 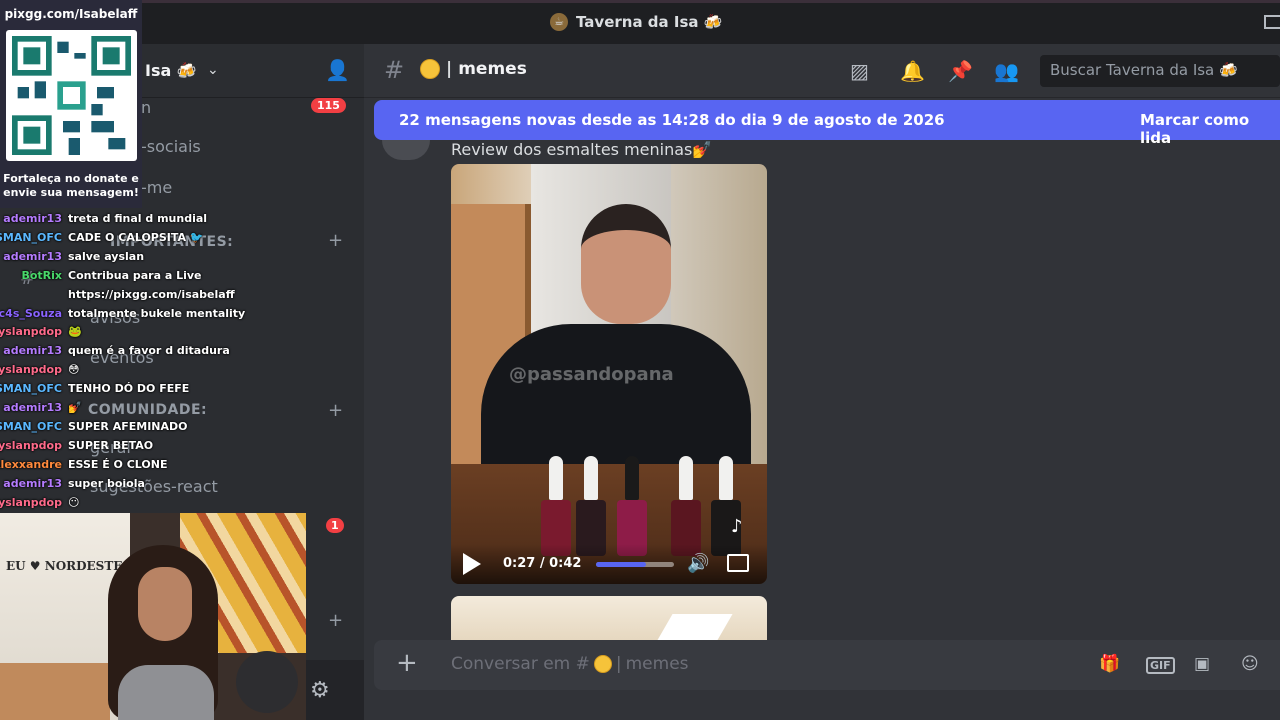 What do you see at coordinates (738, 563) in the screenshot?
I see `fullscreen-icon` at bounding box center [738, 563].